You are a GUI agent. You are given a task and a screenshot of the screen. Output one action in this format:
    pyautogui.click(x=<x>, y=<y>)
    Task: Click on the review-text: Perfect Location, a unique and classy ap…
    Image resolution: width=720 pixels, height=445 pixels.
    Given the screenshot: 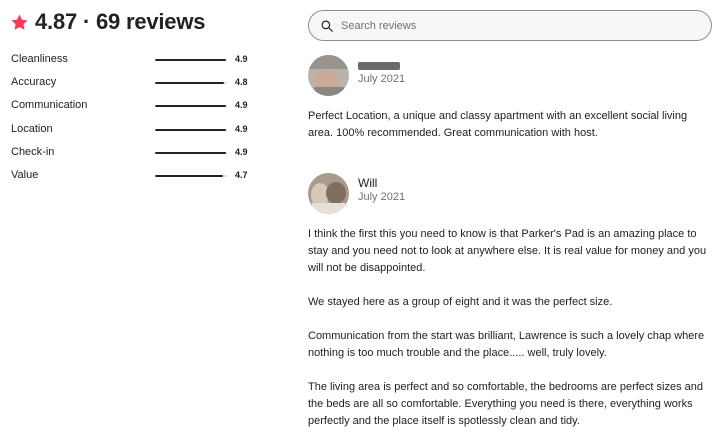 What is the action you would take?
    pyautogui.click(x=510, y=125)
    